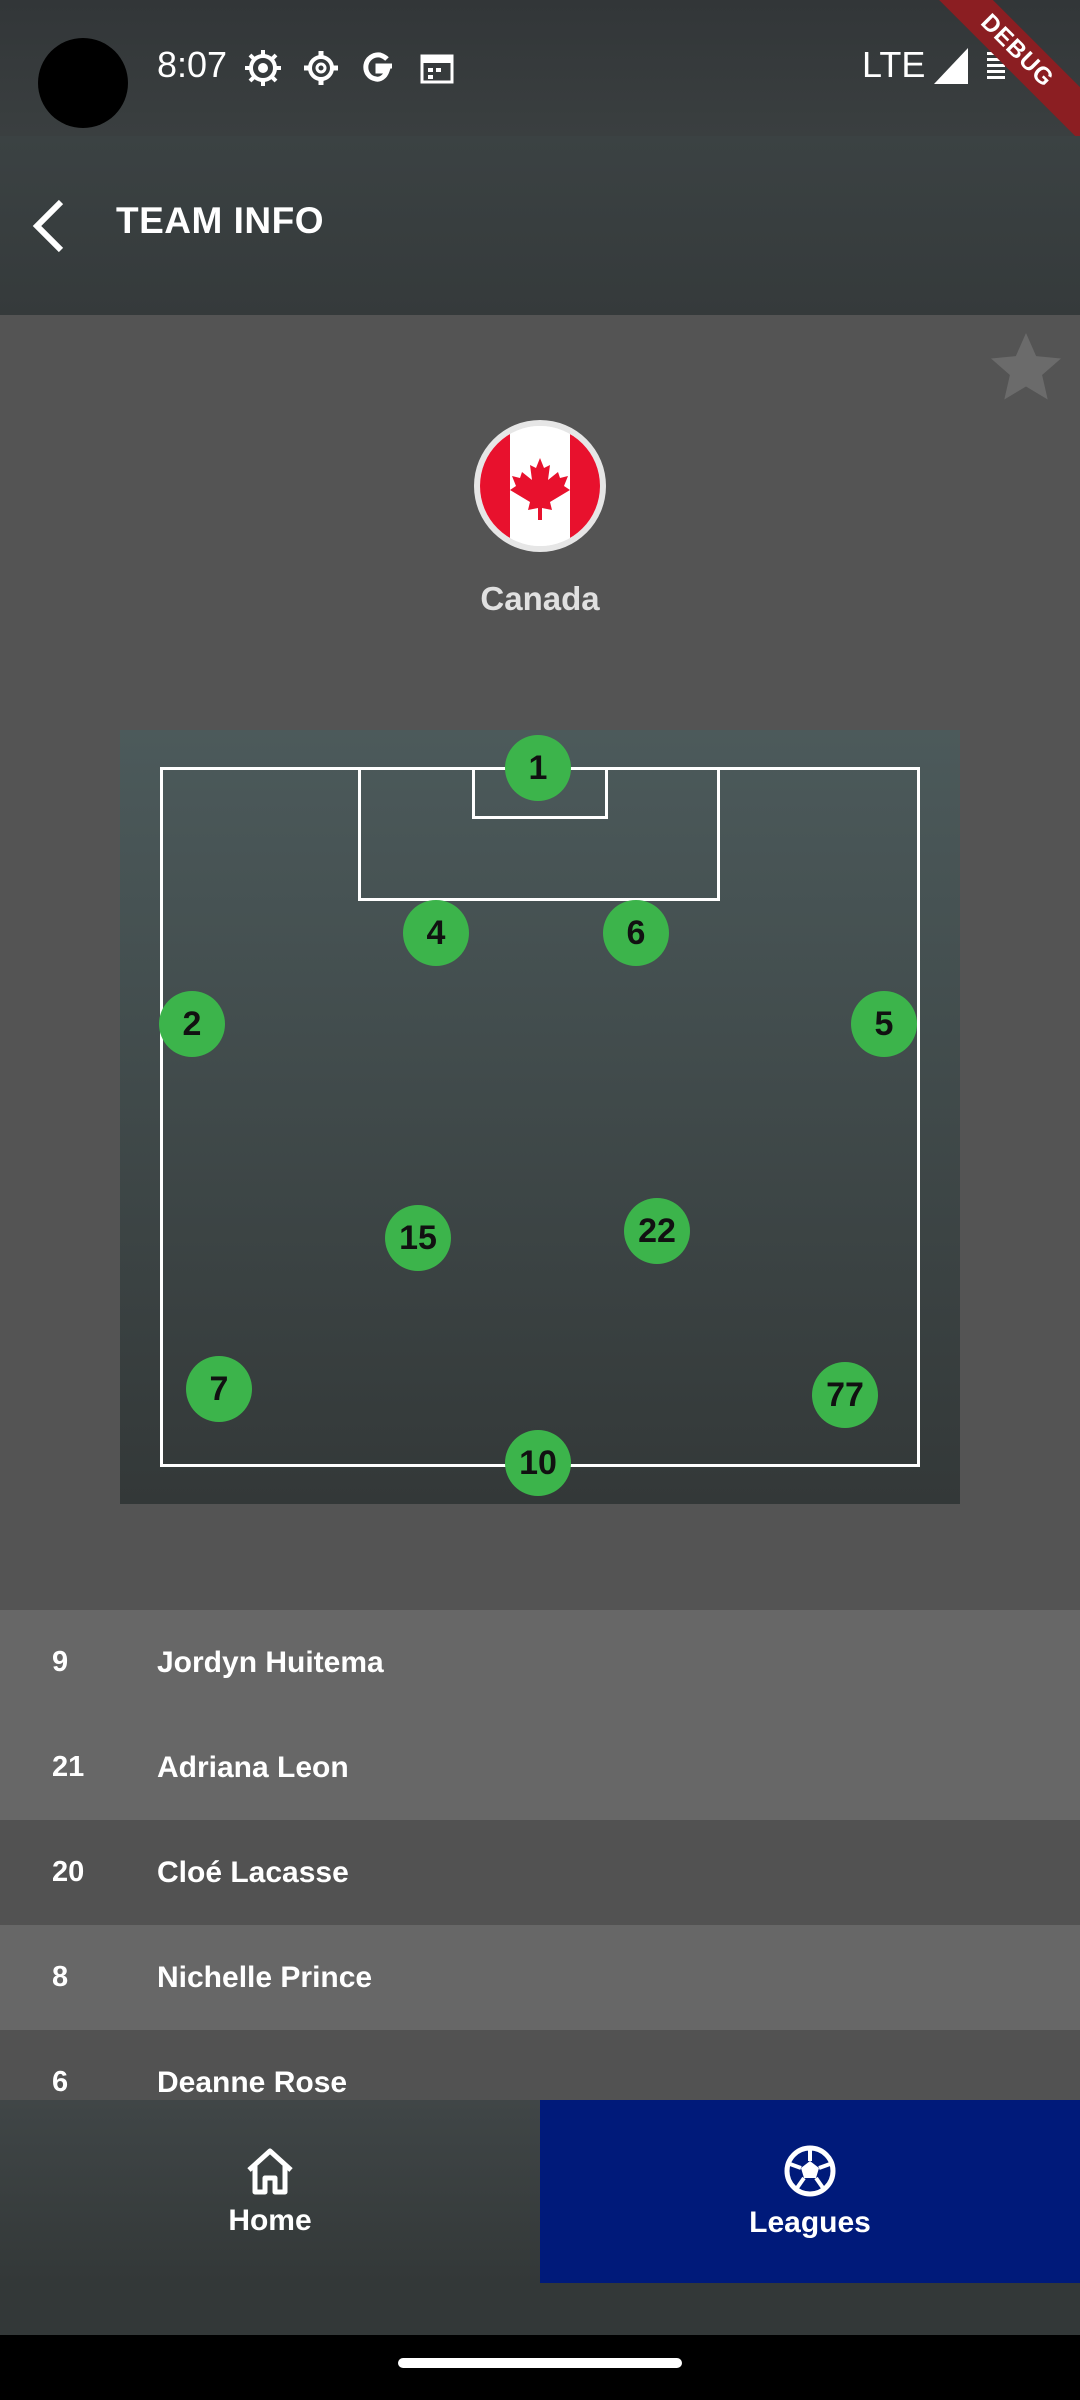  What do you see at coordinates (270, 2220) in the screenshot?
I see `nav-home-label: Home` at bounding box center [270, 2220].